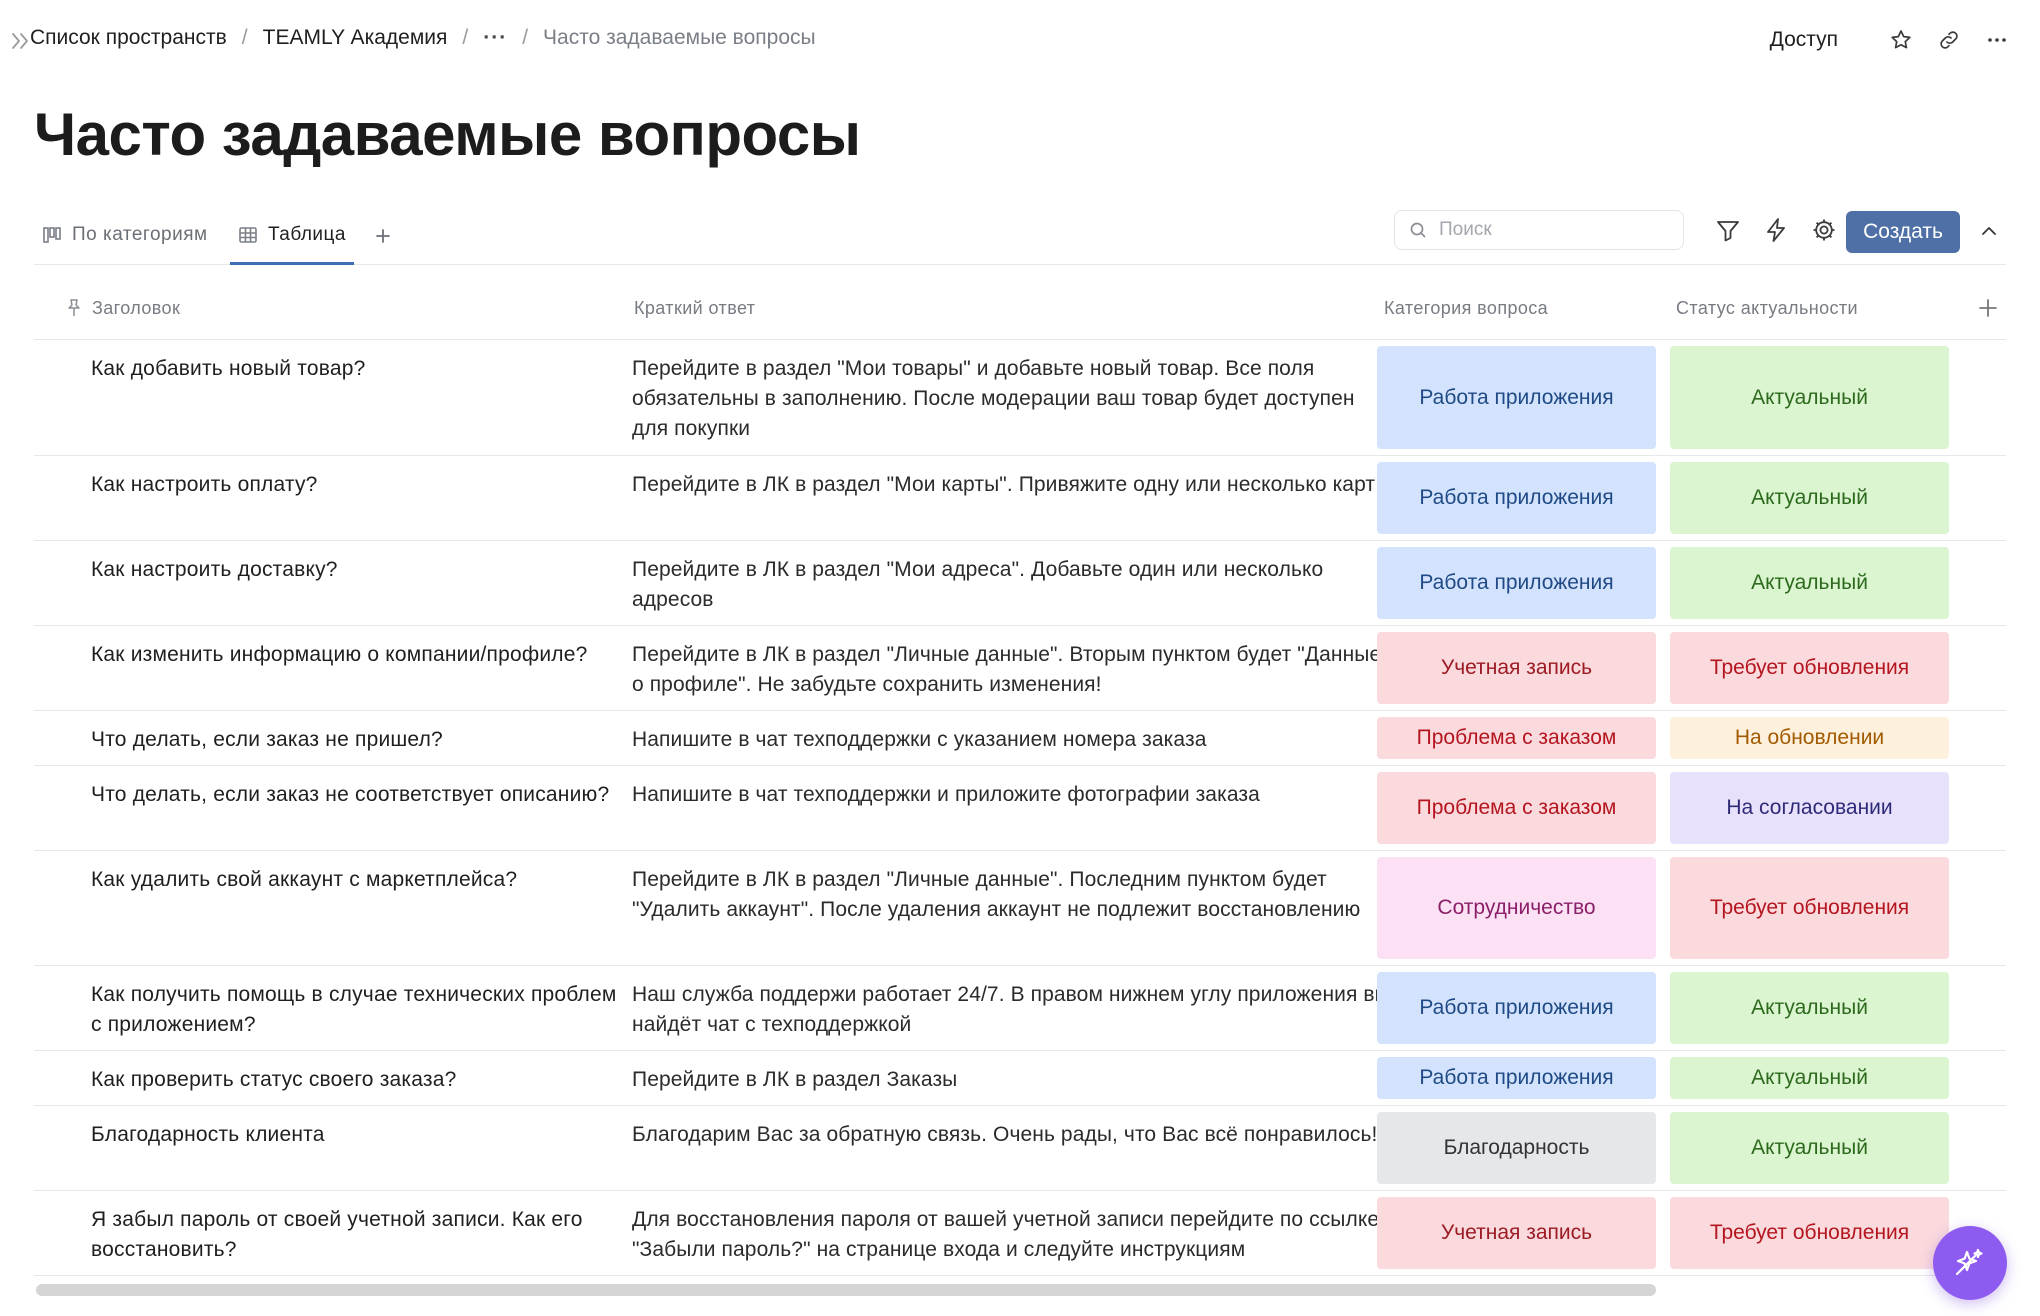 This screenshot has height=1316, width=2040. What do you see at coordinates (267, 739) in the screenshot?
I see `row-title: Что делать, если заказ не пришел?` at bounding box center [267, 739].